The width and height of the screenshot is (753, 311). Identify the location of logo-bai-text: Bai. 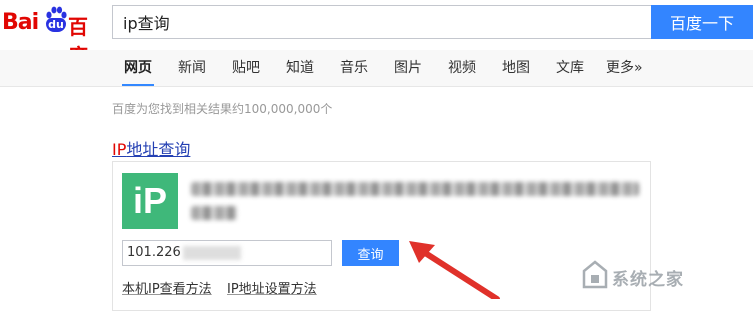
(20, 22).